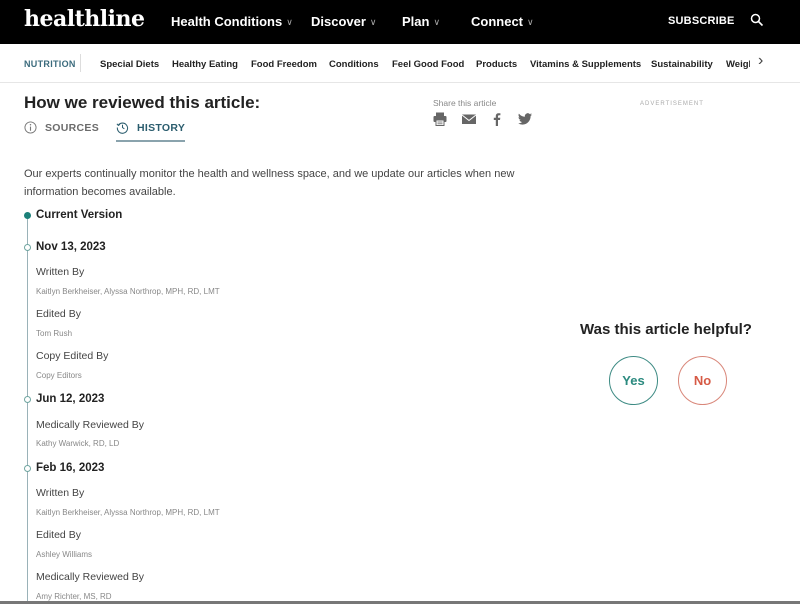 The height and width of the screenshot is (604, 800). Describe the element at coordinates (79, 215) in the screenshot. I see `current-version-label: Current Version` at that location.